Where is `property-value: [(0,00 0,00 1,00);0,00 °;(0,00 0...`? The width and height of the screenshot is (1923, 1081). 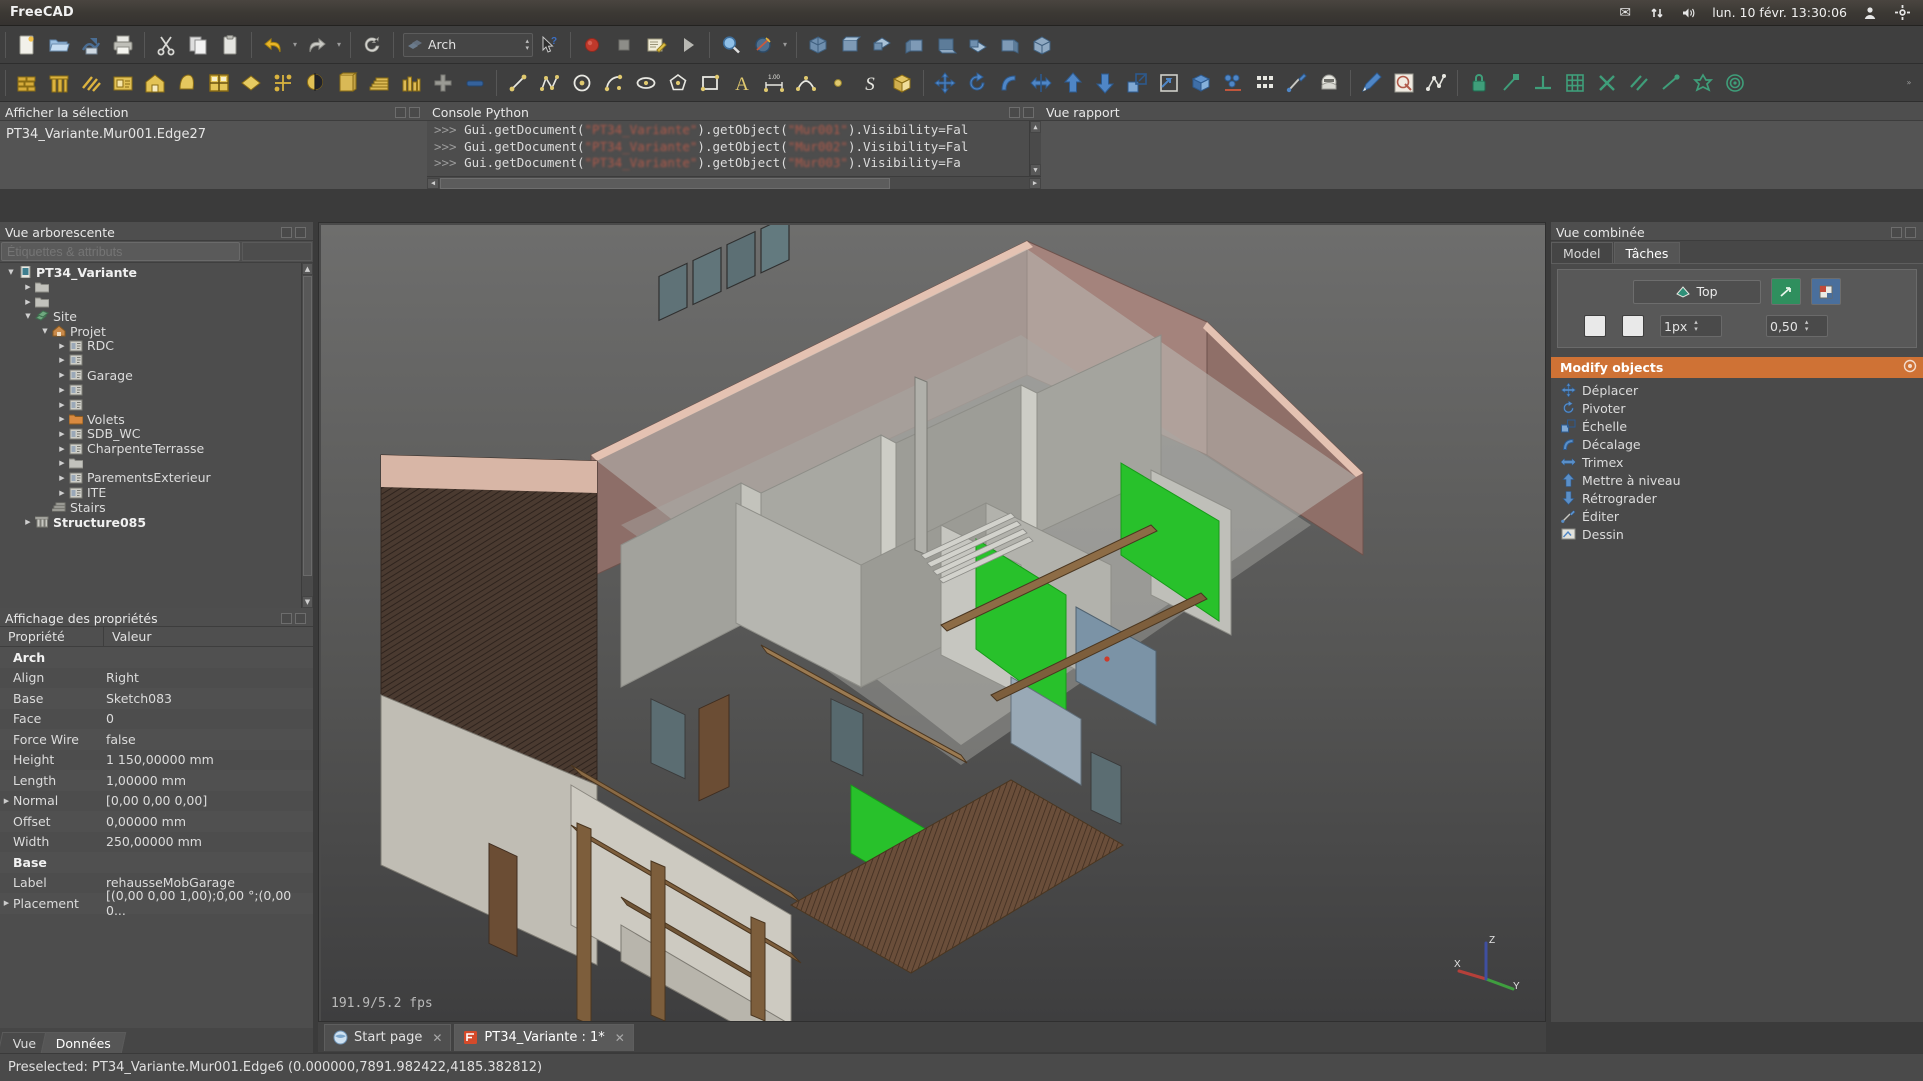
property-value: [(0,00 0,00 1,00);0,00 °;(0,00 0... is located at coordinates (208, 903).